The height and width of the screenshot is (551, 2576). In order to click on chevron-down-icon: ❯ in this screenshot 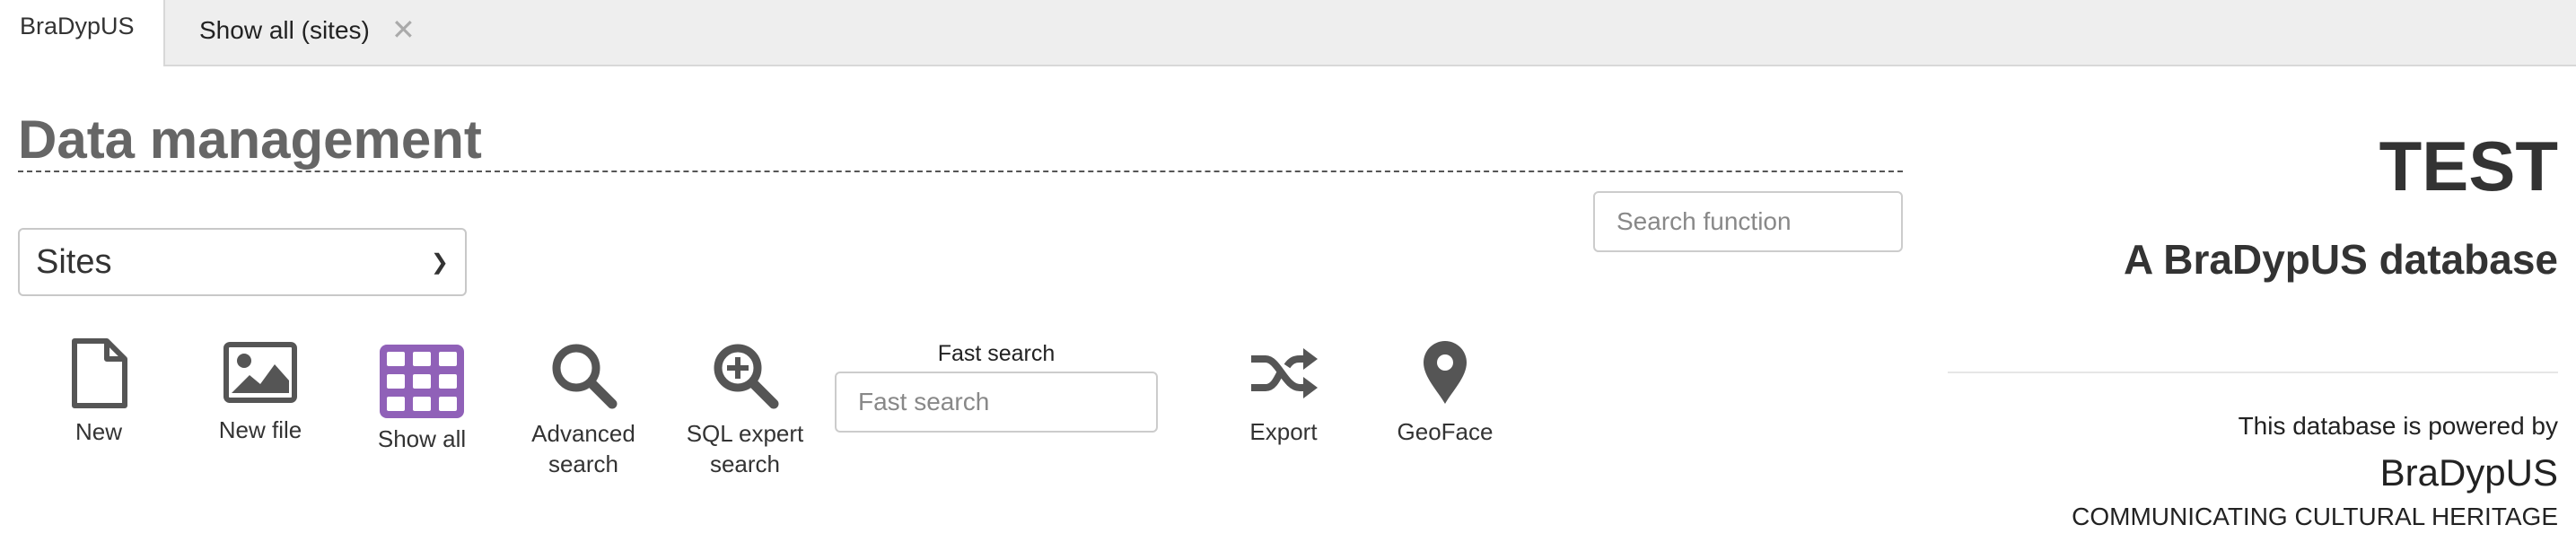, I will do `click(439, 262)`.